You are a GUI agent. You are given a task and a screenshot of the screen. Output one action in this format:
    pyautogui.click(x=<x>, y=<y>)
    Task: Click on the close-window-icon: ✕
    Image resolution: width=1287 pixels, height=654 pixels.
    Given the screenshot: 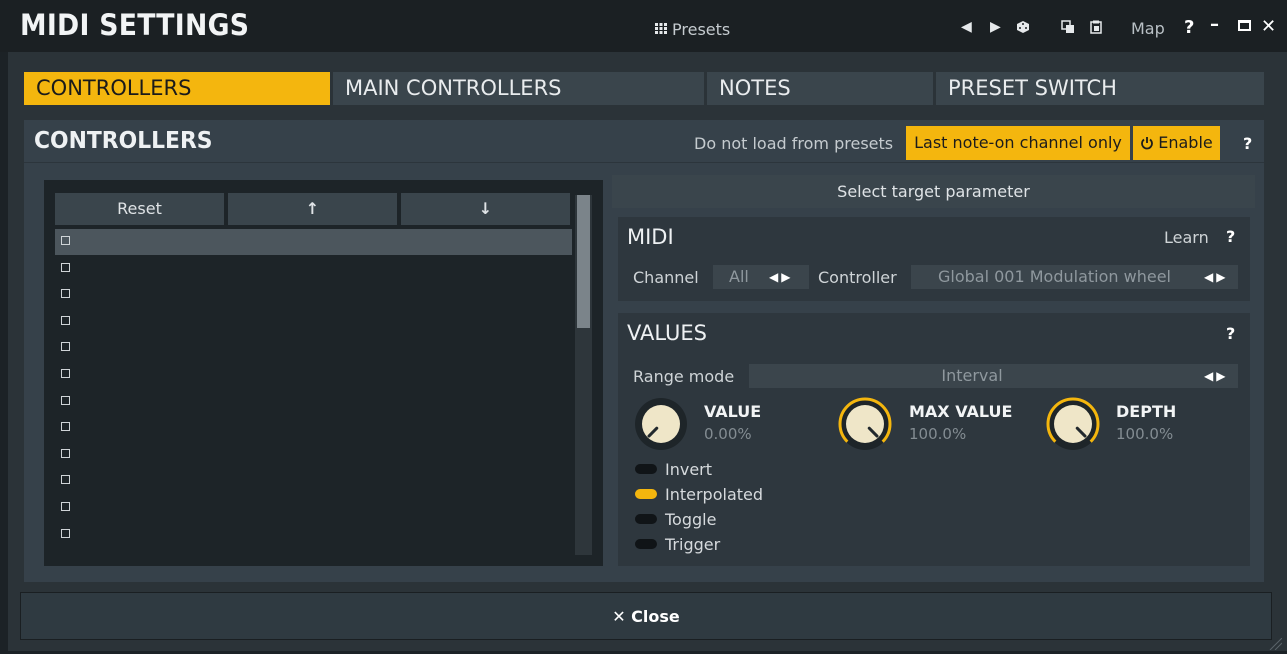 What is the action you would take?
    pyautogui.click(x=1268, y=26)
    